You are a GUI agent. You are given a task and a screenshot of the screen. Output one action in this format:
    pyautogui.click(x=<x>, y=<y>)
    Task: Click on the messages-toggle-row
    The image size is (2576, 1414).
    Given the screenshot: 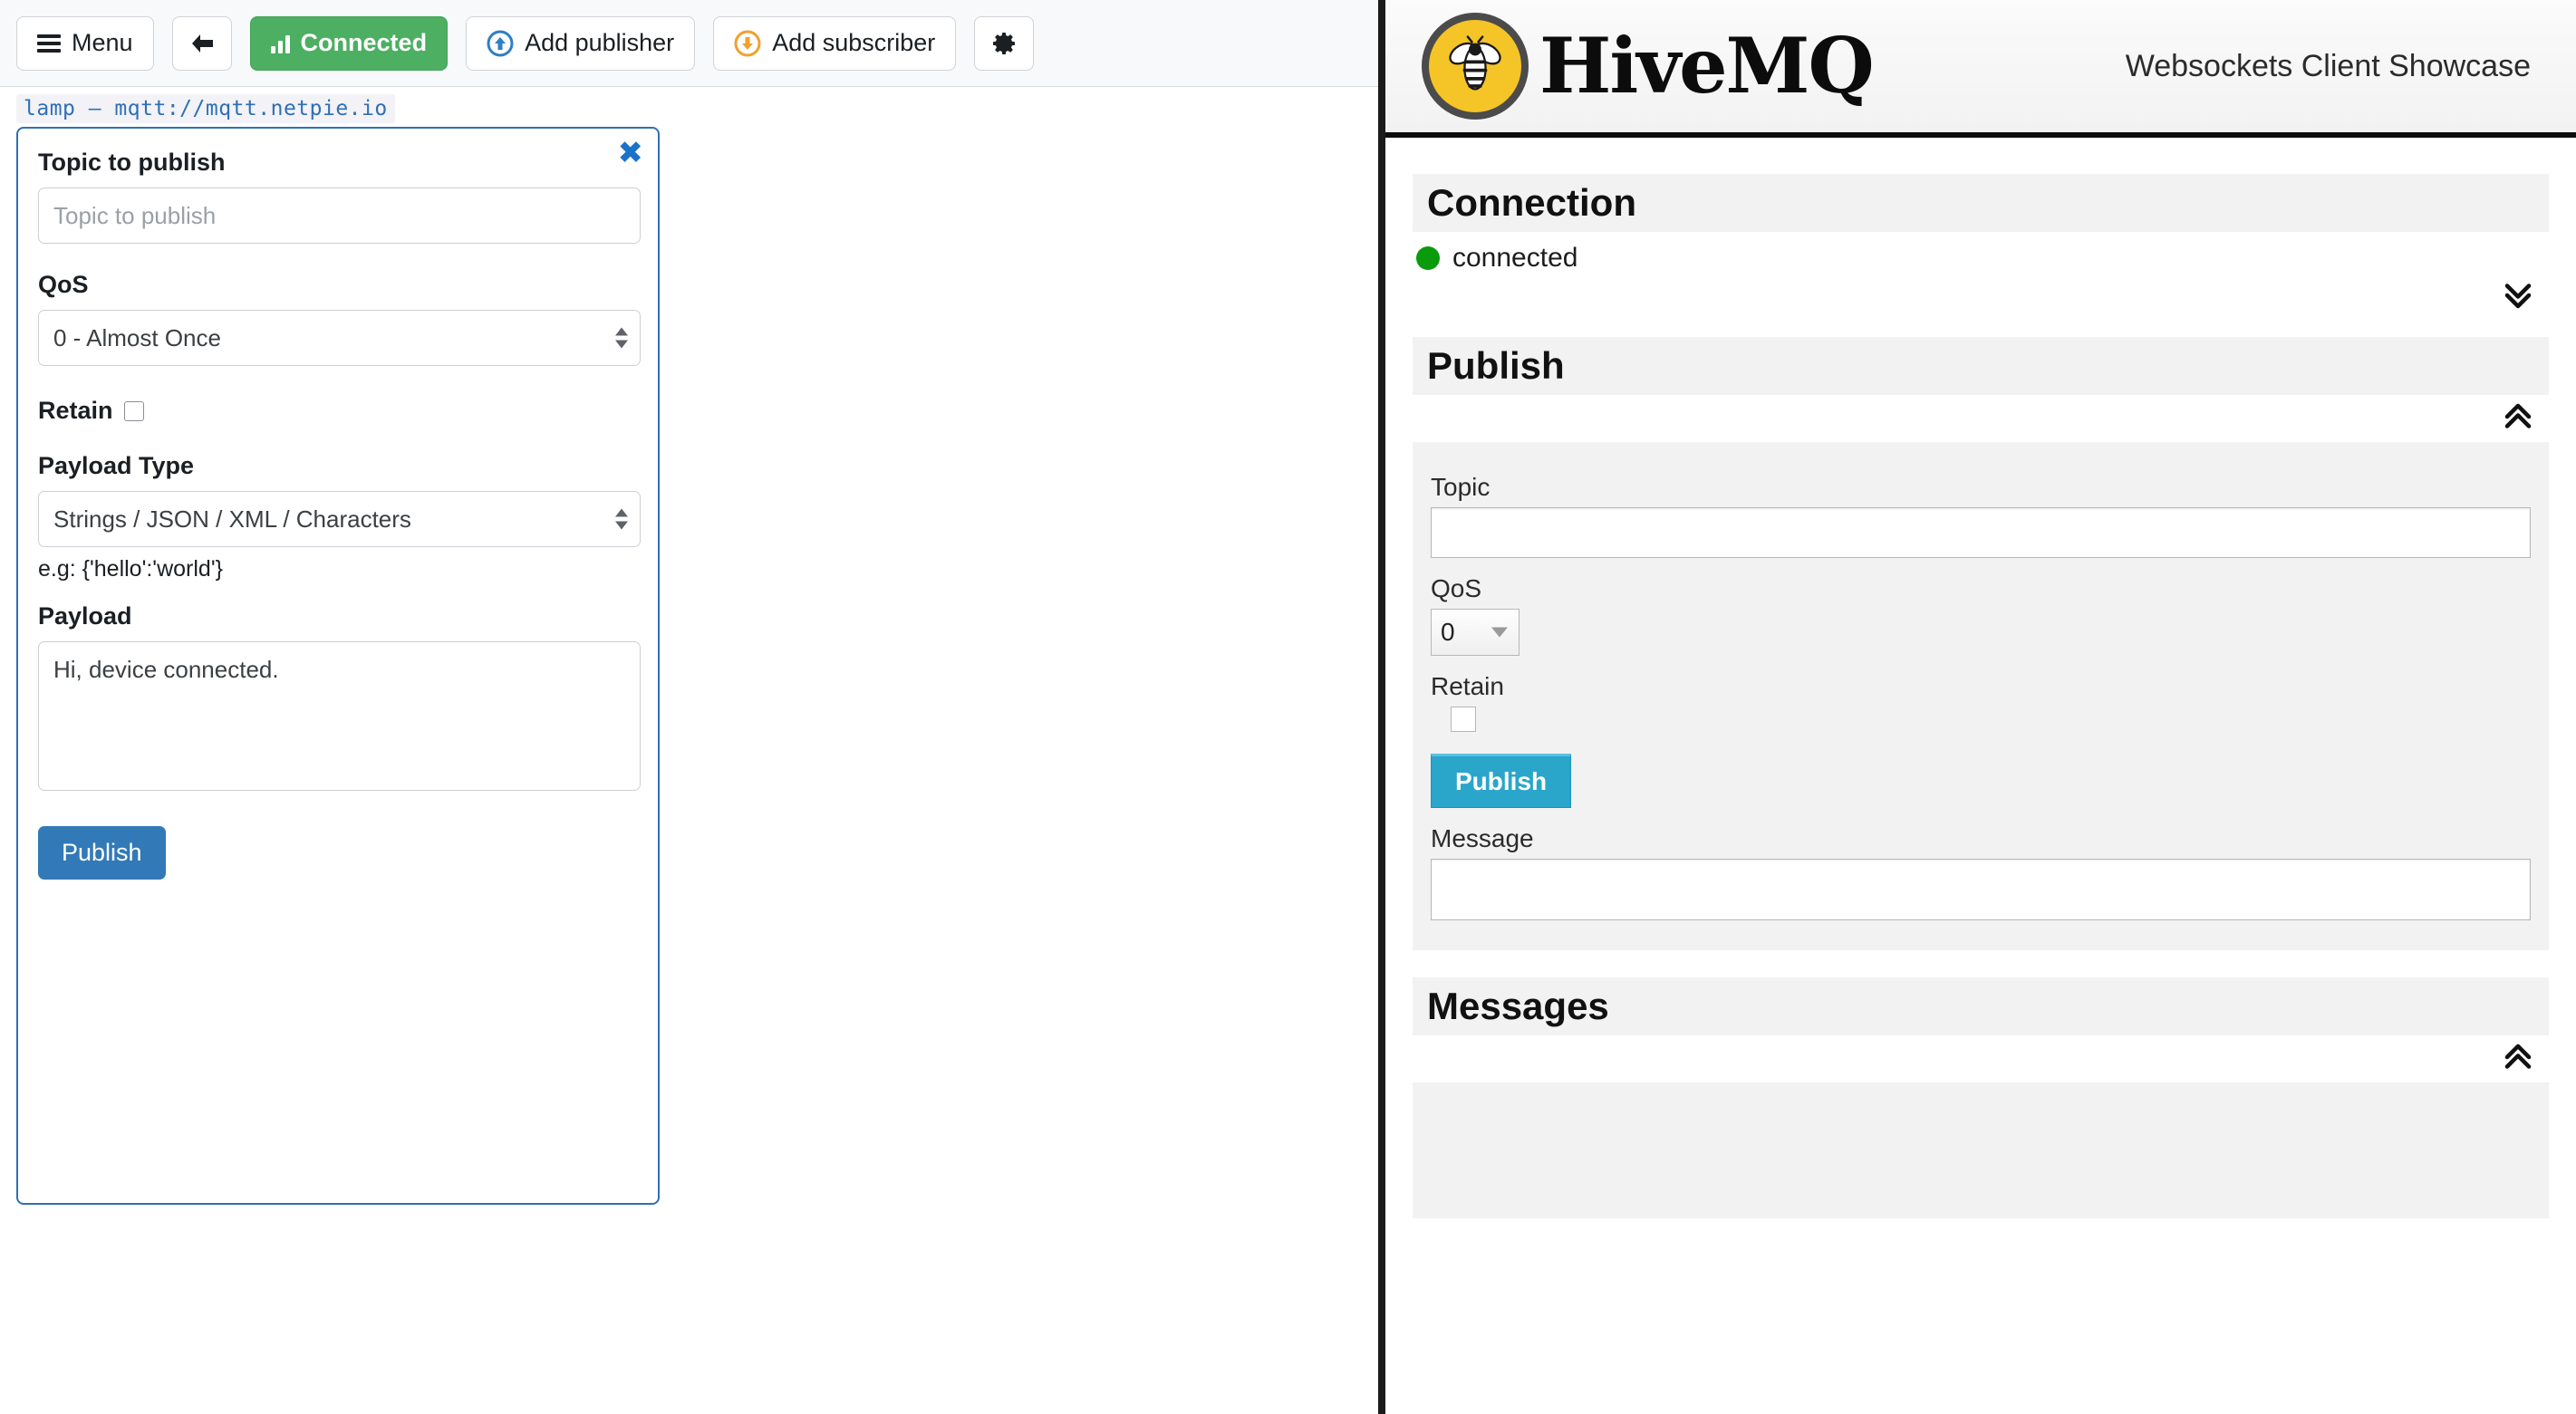 What is the action you would take?
    pyautogui.click(x=1981, y=1058)
    